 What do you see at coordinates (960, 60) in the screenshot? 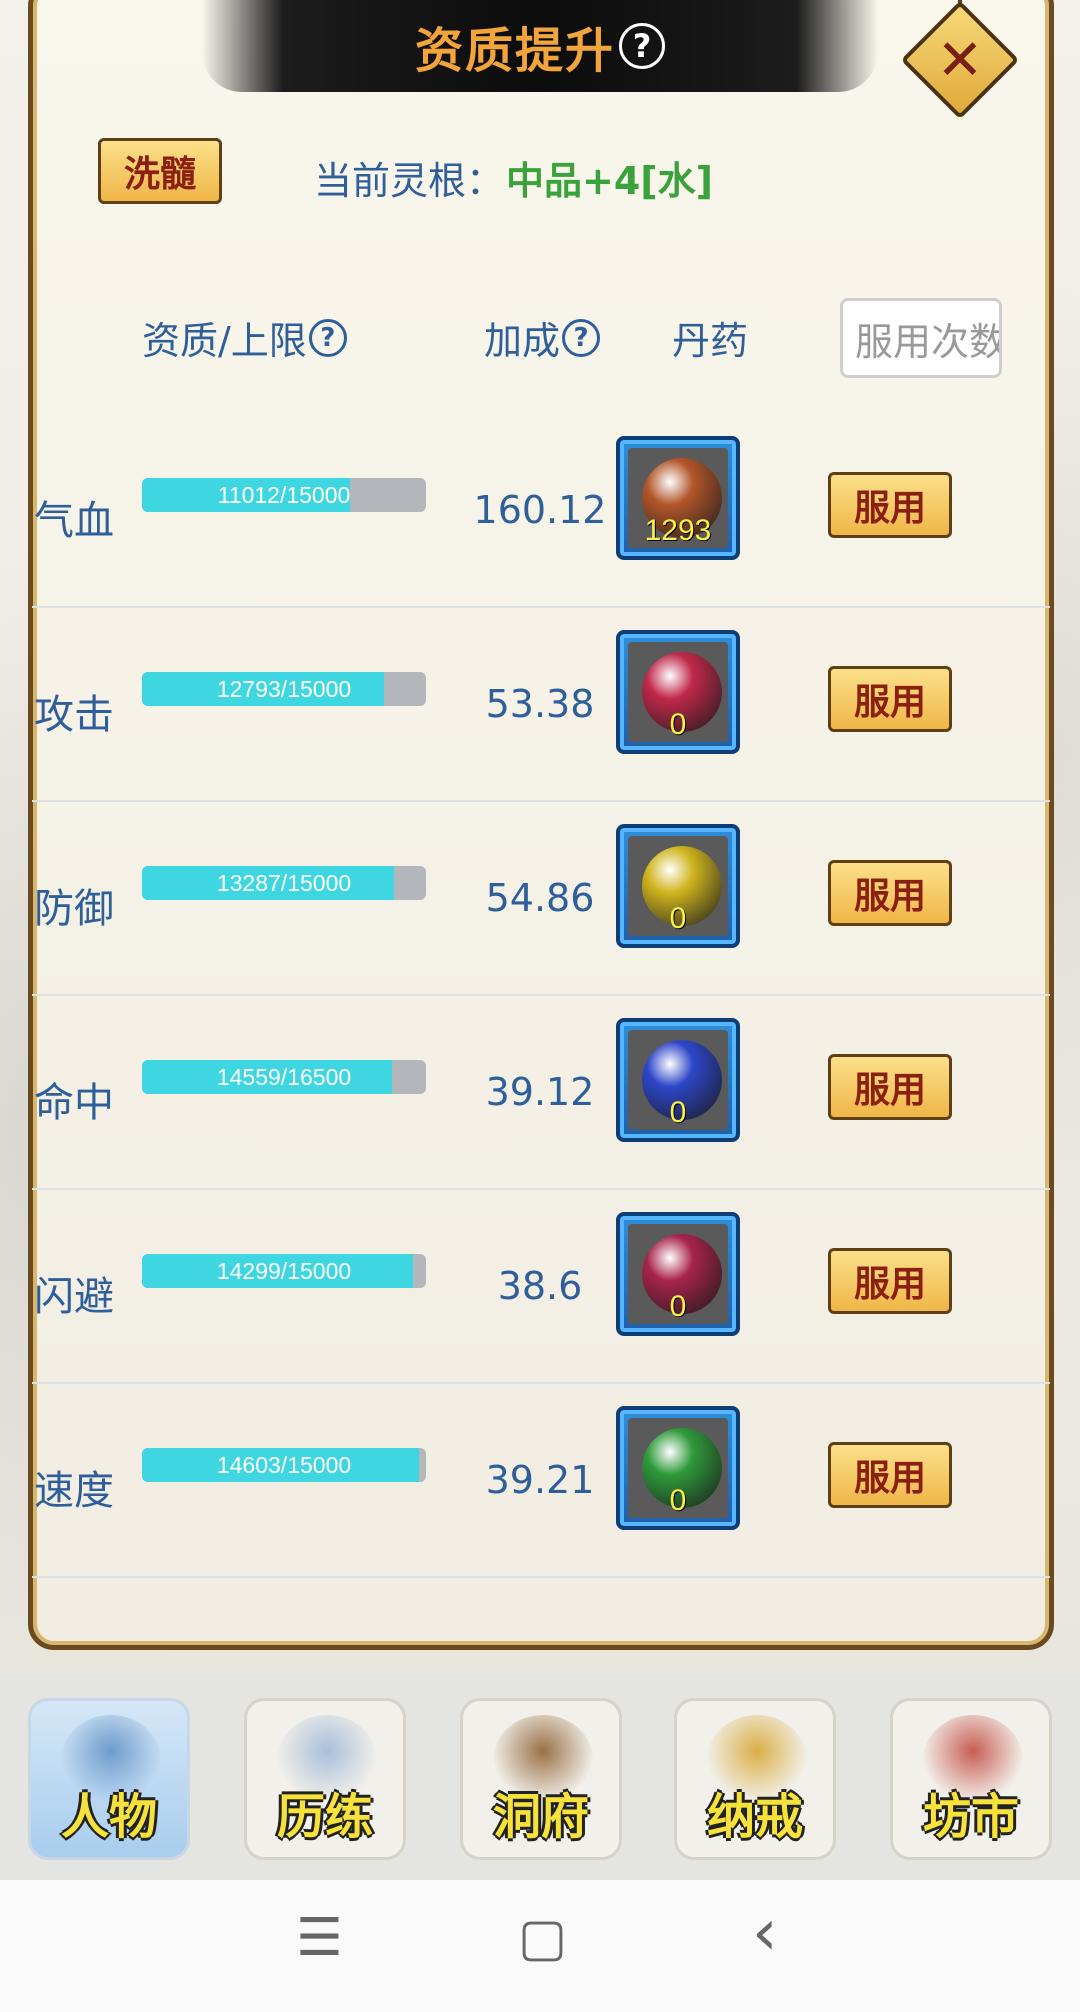
I see `close-icon: ✕` at bounding box center [960, 60].